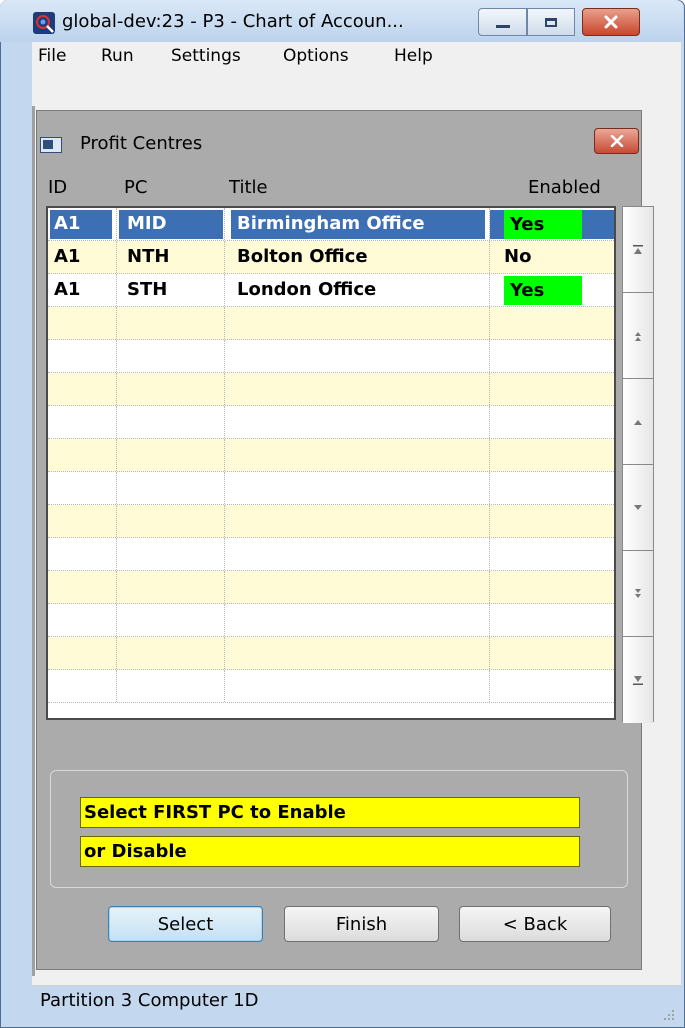 This screenshot has height=1028, width=685. I want to click on panel-close-button, so click(616, 141).